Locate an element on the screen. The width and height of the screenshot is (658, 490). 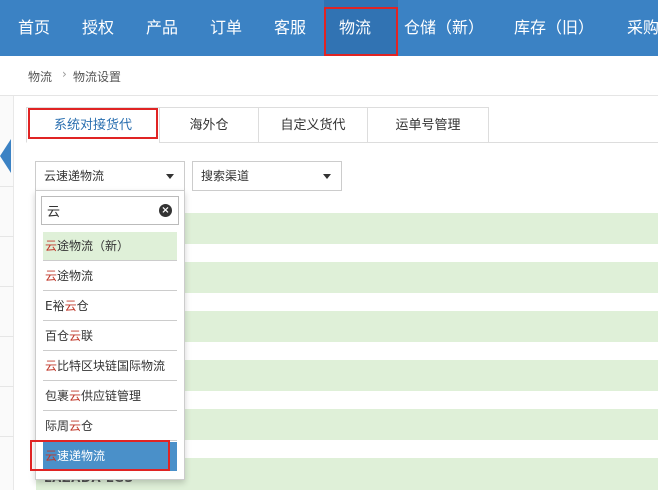
dropdown-search-box: × is located at coordinates (110, 210).